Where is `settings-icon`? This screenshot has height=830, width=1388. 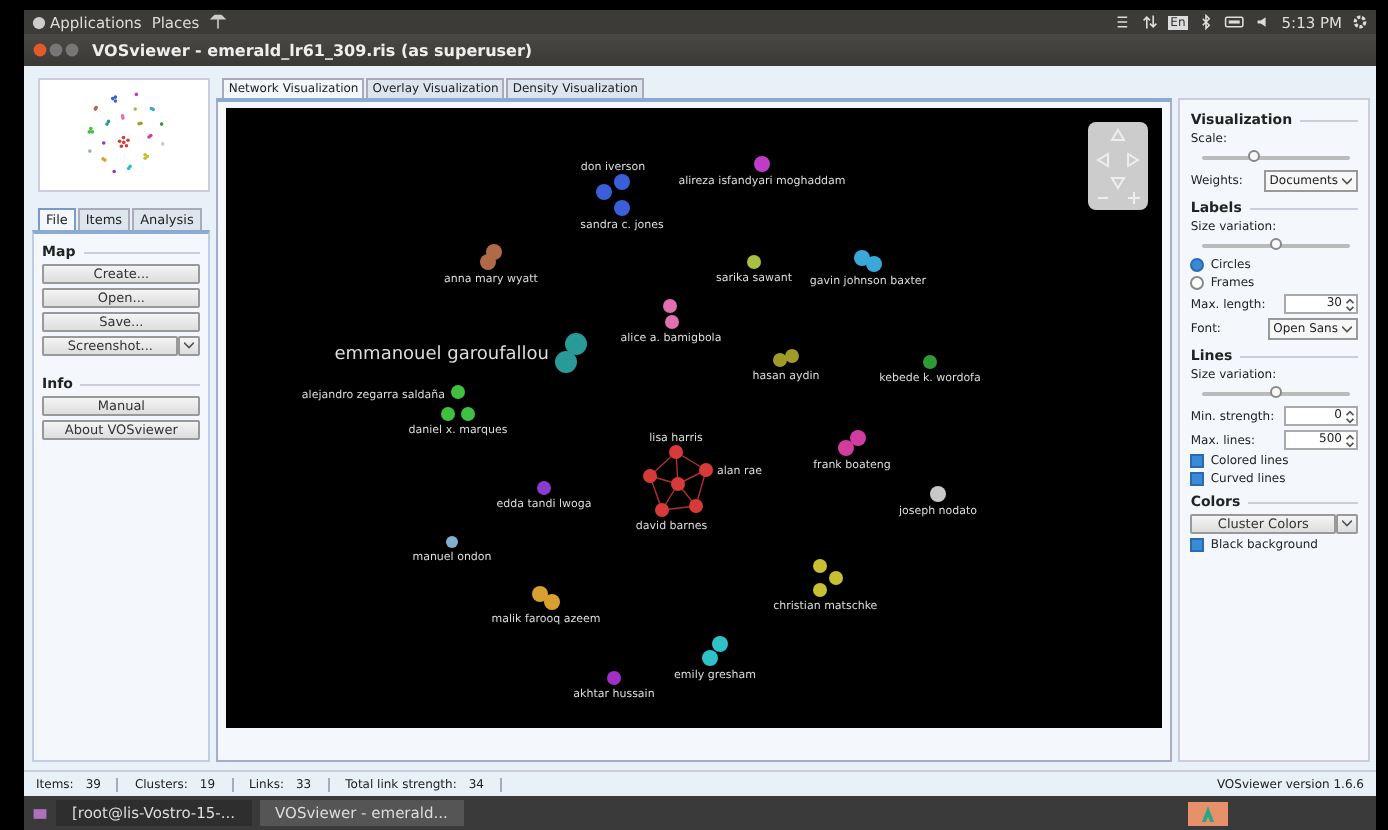
settings-icon is located at coordinates (1360, 22).